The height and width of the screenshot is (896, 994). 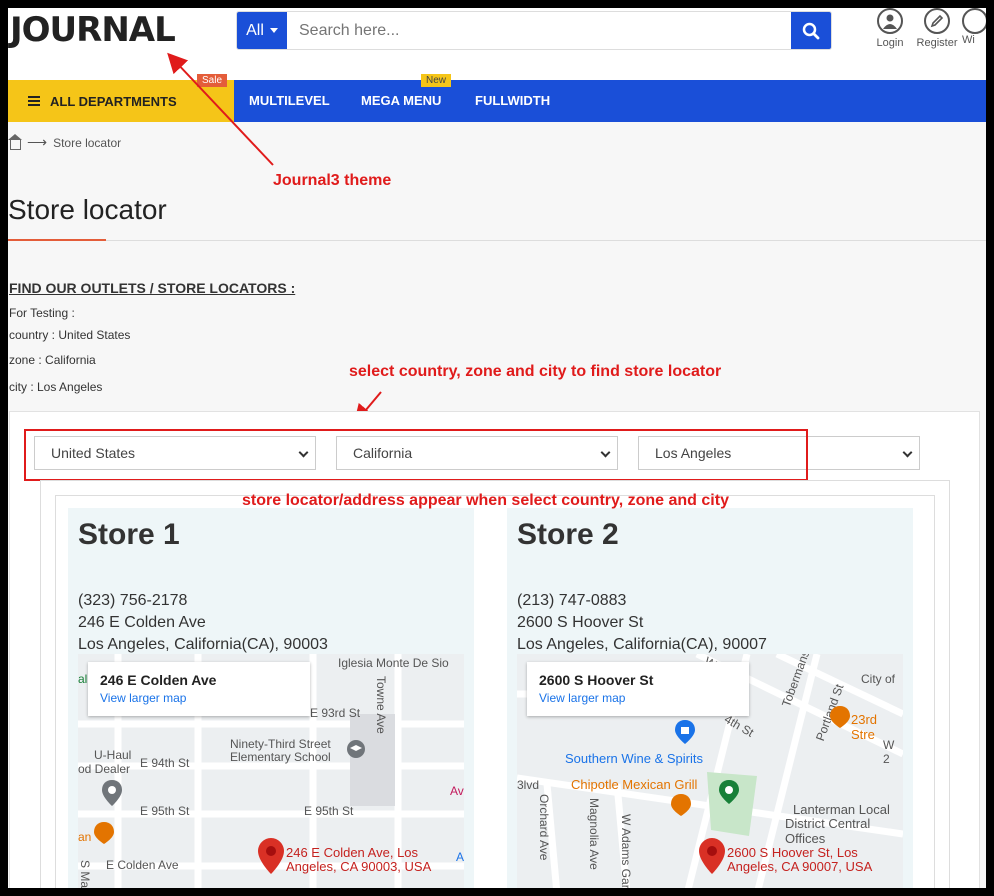 What do you see at coordinates (626, 851) in the screenshot?
I see `map-label: W Adams Gar` at bounding box center [626, 851].